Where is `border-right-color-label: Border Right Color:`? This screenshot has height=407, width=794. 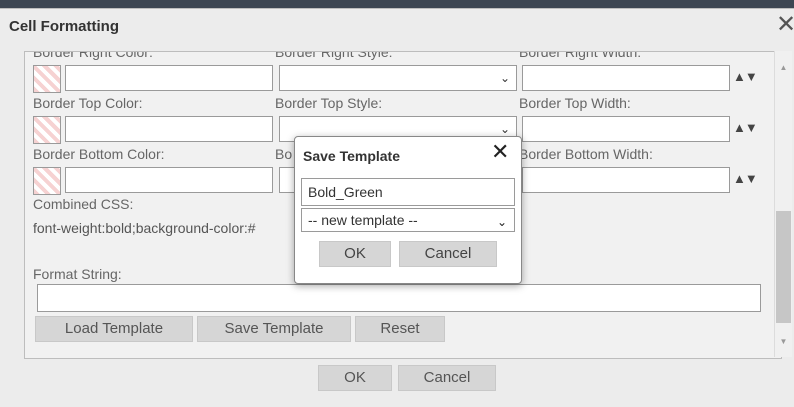 border-right-color-label: Border Right Color: is located at coordinates (93, 55).